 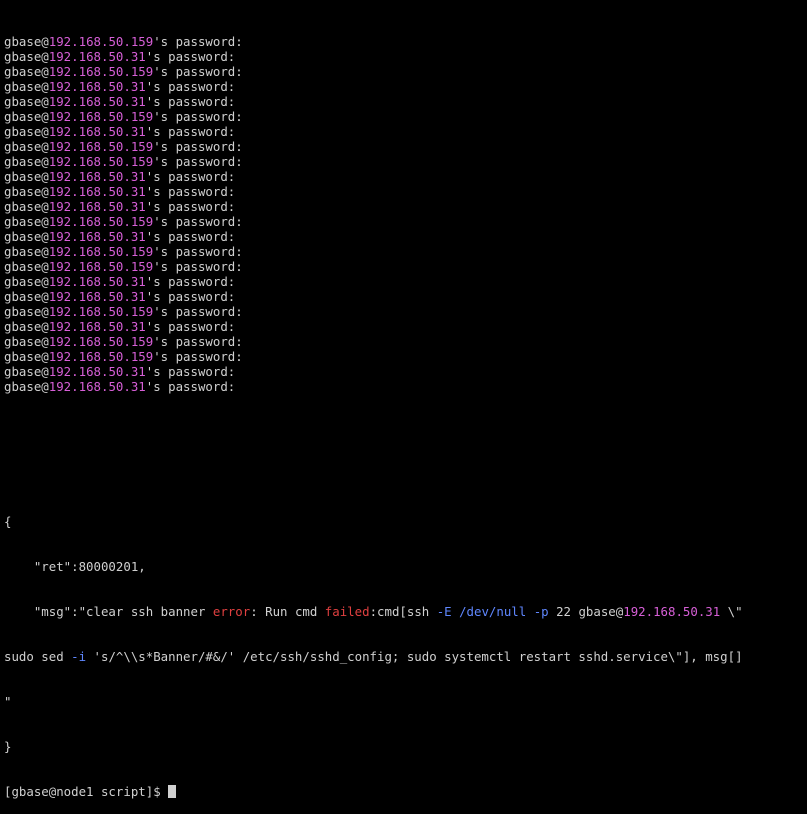 I want to click on json-open-brace: {, so click(x=8, y=521).